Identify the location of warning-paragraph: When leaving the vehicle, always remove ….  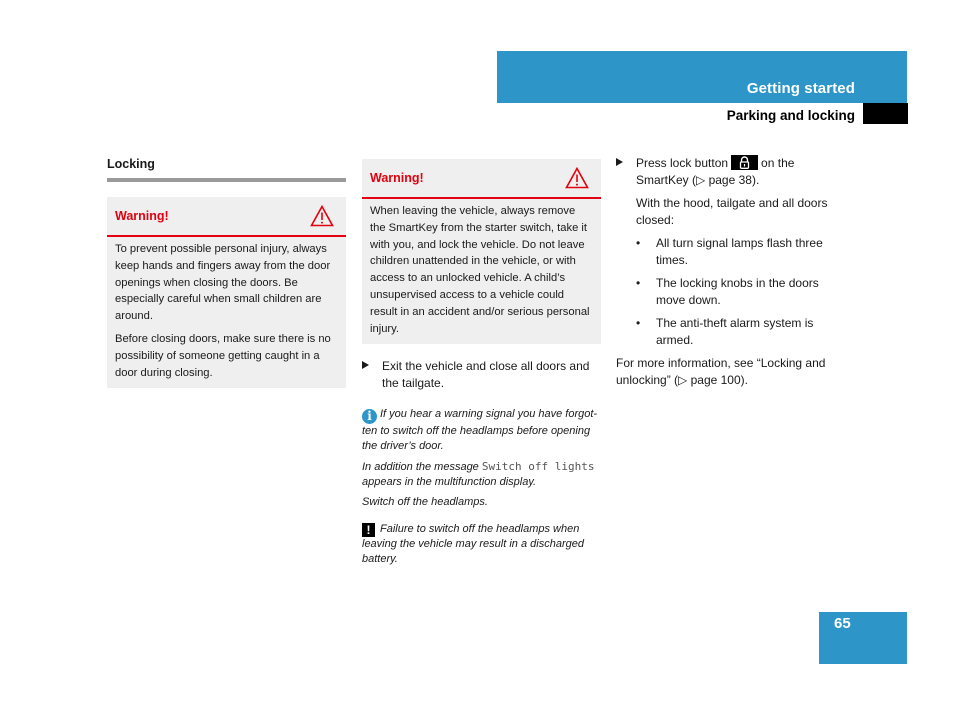
(480, 270).